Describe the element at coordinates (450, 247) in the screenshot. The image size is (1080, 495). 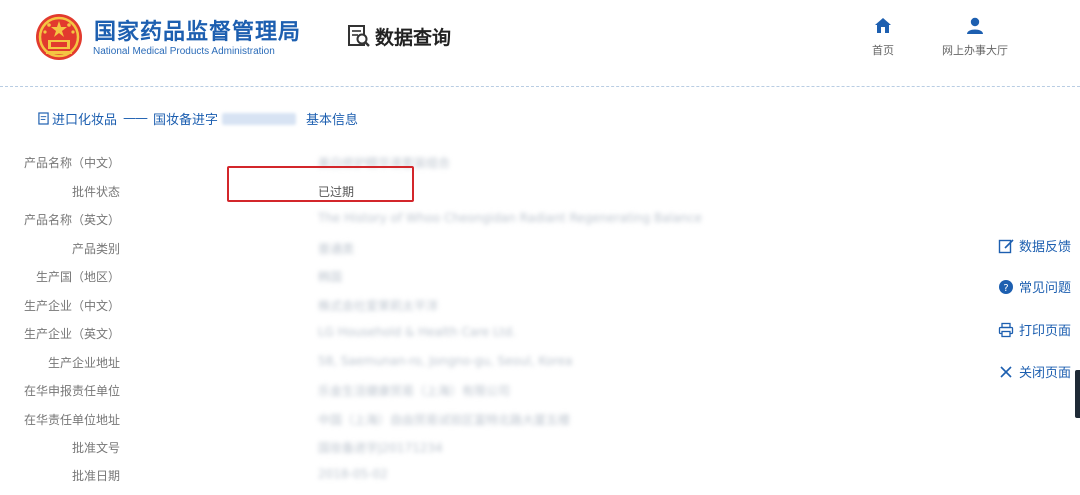
I see `field-row: 产品类别 普通类` at that location.